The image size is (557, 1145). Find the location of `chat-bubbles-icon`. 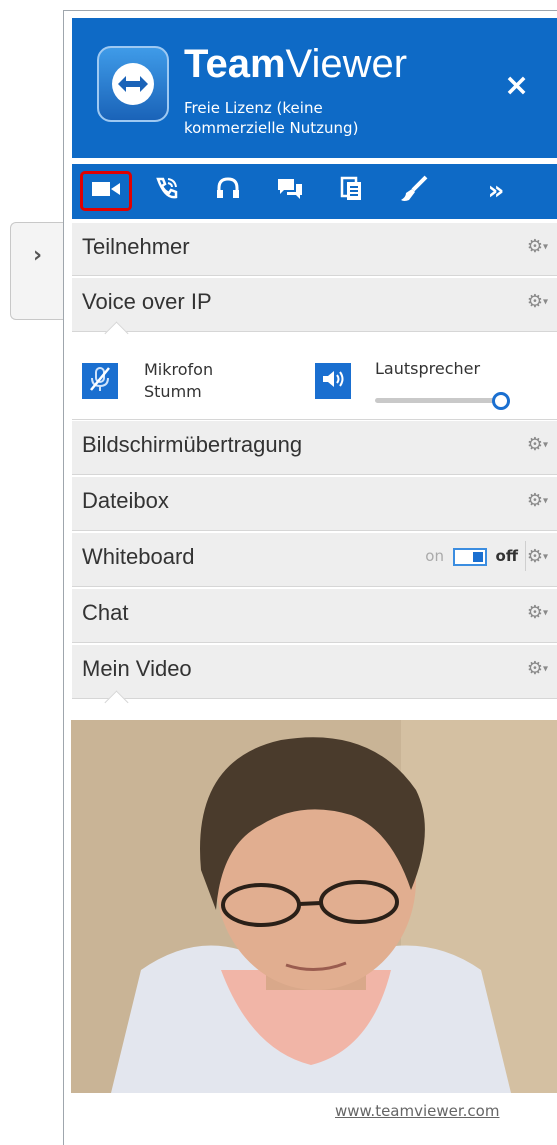

chat-bubbles-icon is located at coordinates (290, 191).